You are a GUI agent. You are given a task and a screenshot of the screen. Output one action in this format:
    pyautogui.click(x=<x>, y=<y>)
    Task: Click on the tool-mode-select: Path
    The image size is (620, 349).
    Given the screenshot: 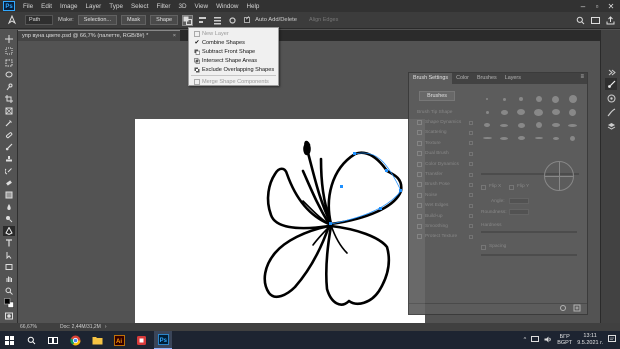 What is the action you would take?
    pyautogui.click(x=39, y=20)
    